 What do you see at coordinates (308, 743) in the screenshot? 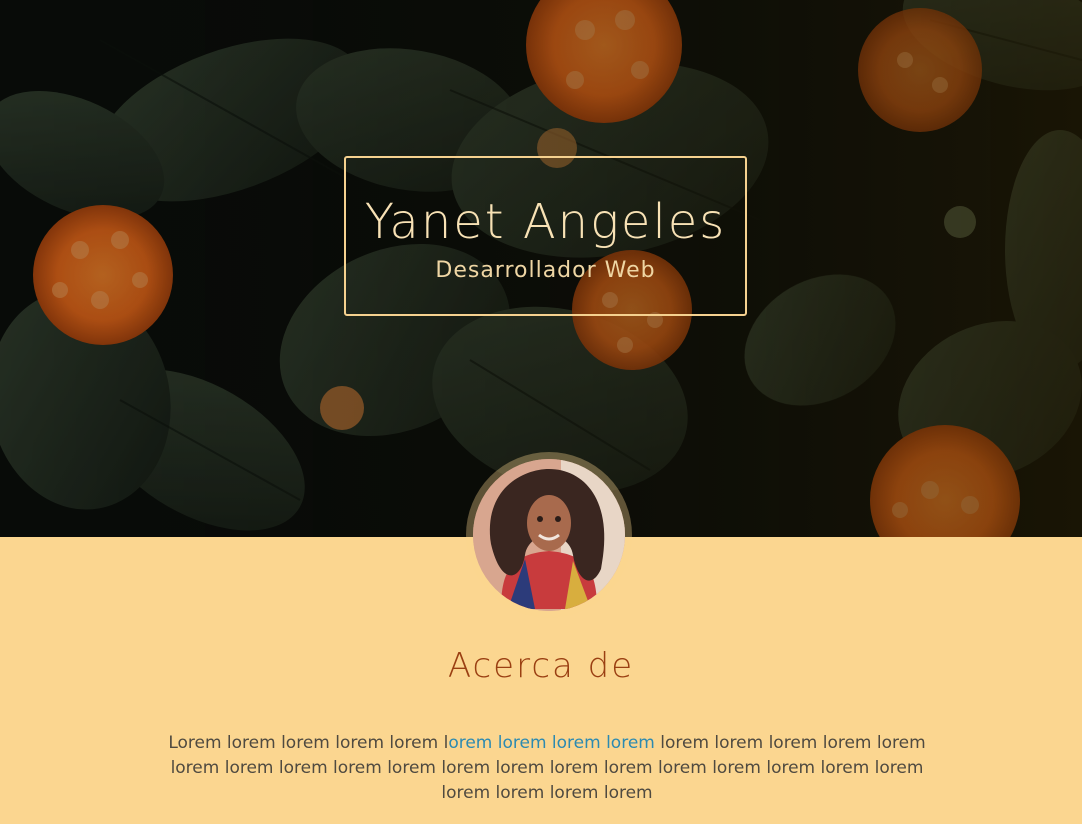
I see `about-text-start: Lorem lorem lorem lorem lorem l` at bounding box center [308, 743].